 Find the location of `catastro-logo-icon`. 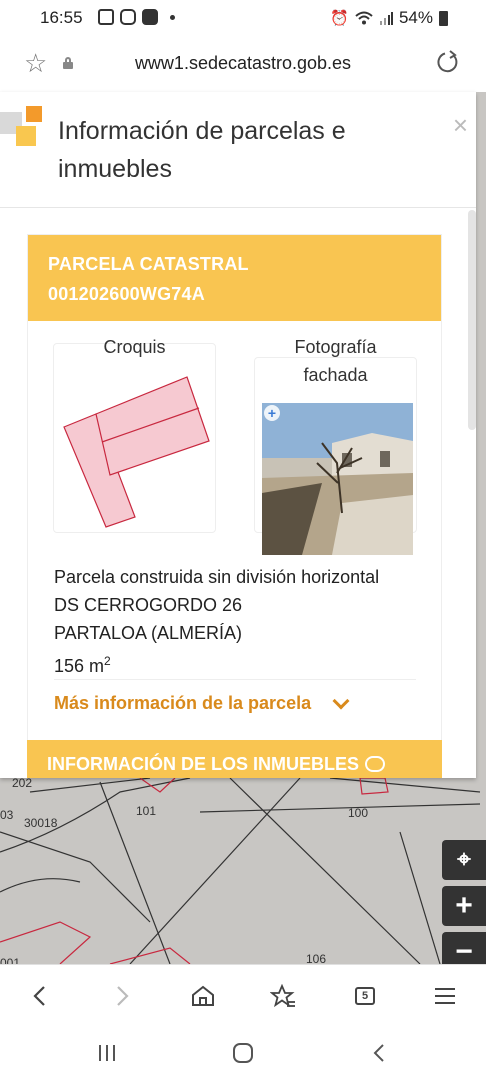

catastro-logo-icon is located at coordinates (22, 126).